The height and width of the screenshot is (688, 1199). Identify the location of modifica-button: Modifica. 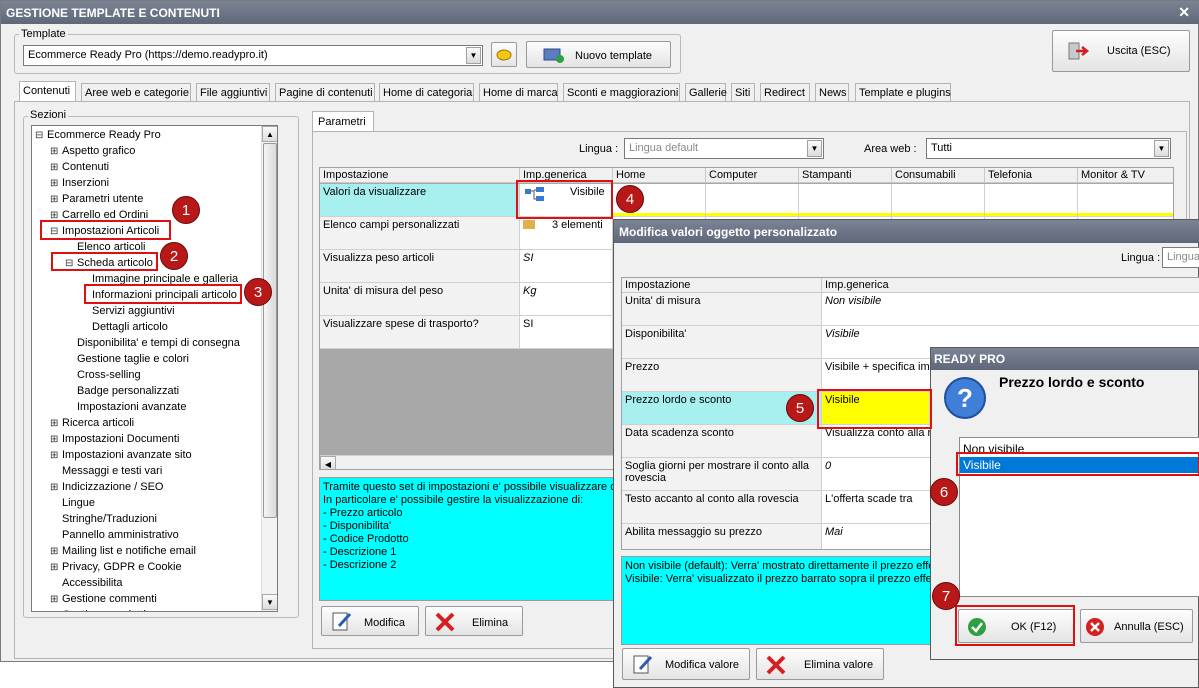
(370, 621).